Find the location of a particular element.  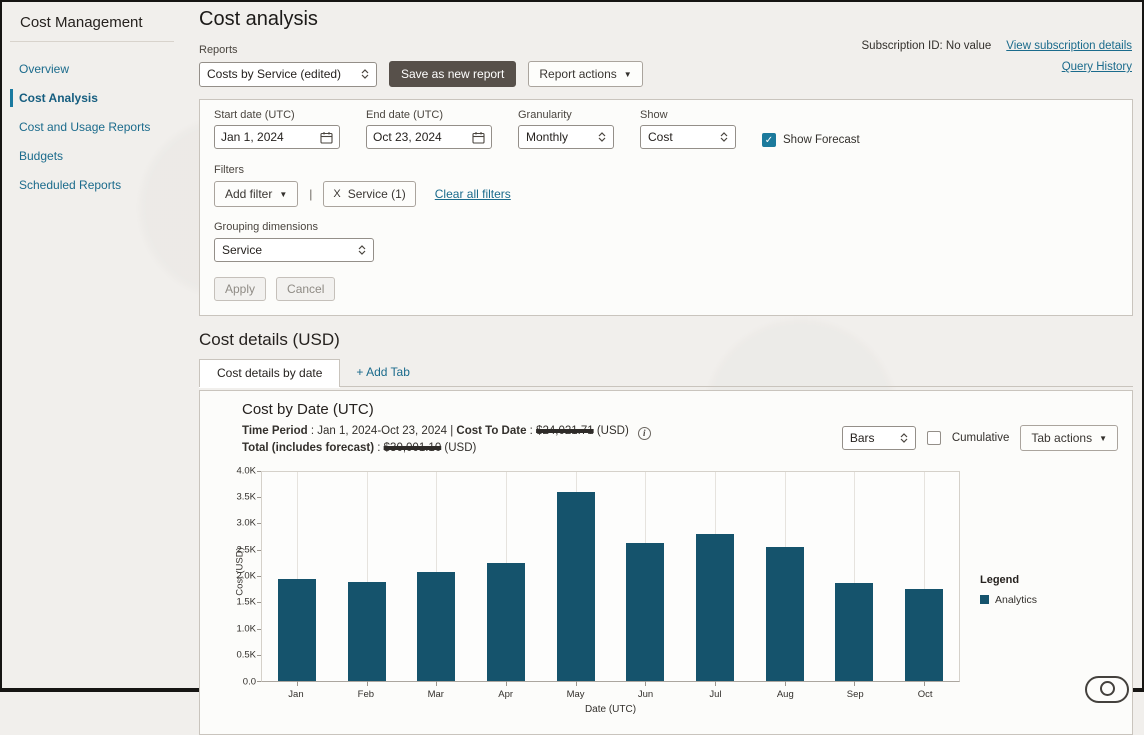

start-date-value: Jan 1, 2024 is located at coordinates (252, 137).